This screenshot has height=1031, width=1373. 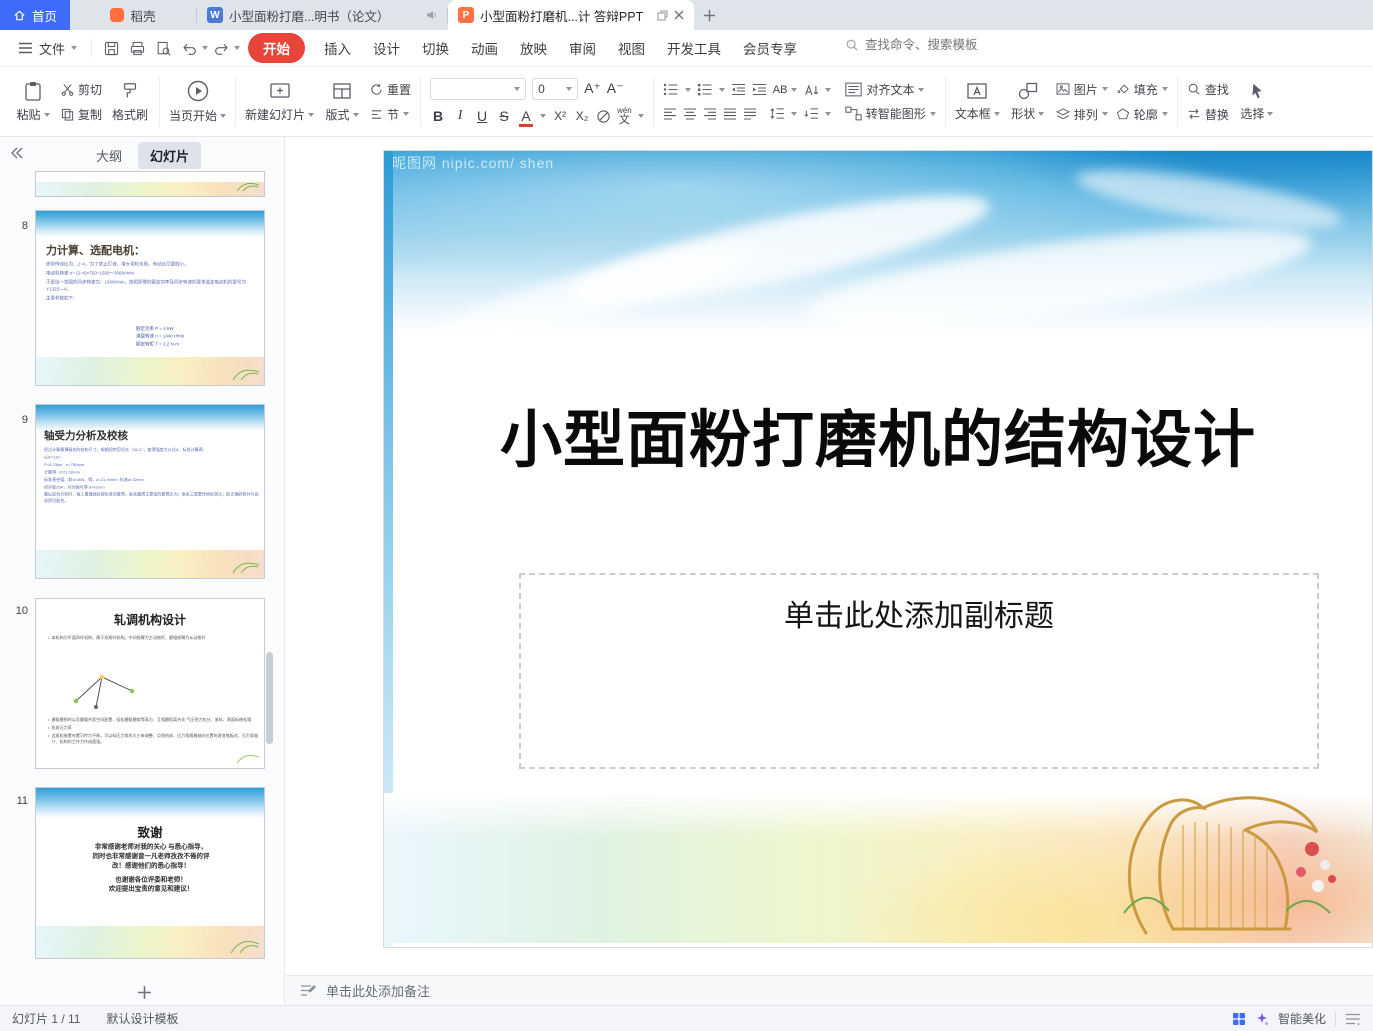 What do you see at coordinates (386, 48) in the screenshot?
I see `menu-item-design: 设计` at bounding box center [386, 48].